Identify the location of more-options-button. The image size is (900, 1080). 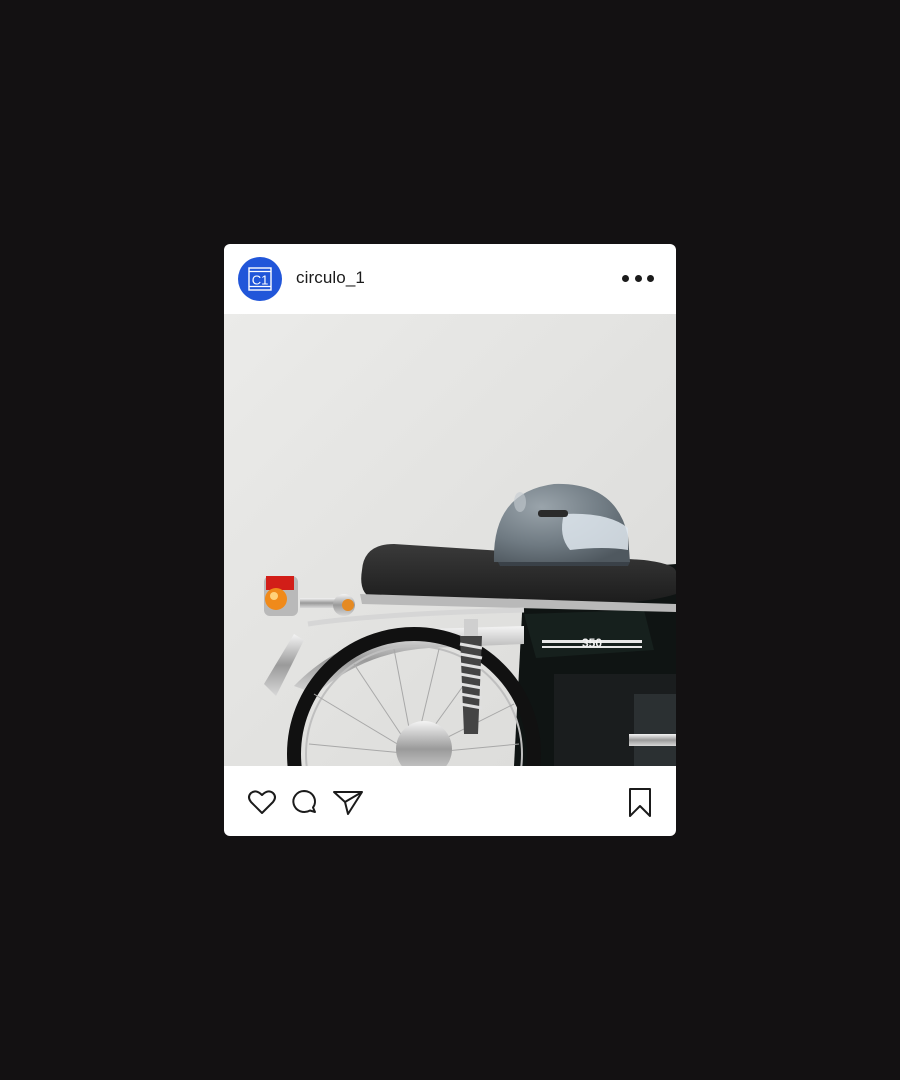
(638, 278).